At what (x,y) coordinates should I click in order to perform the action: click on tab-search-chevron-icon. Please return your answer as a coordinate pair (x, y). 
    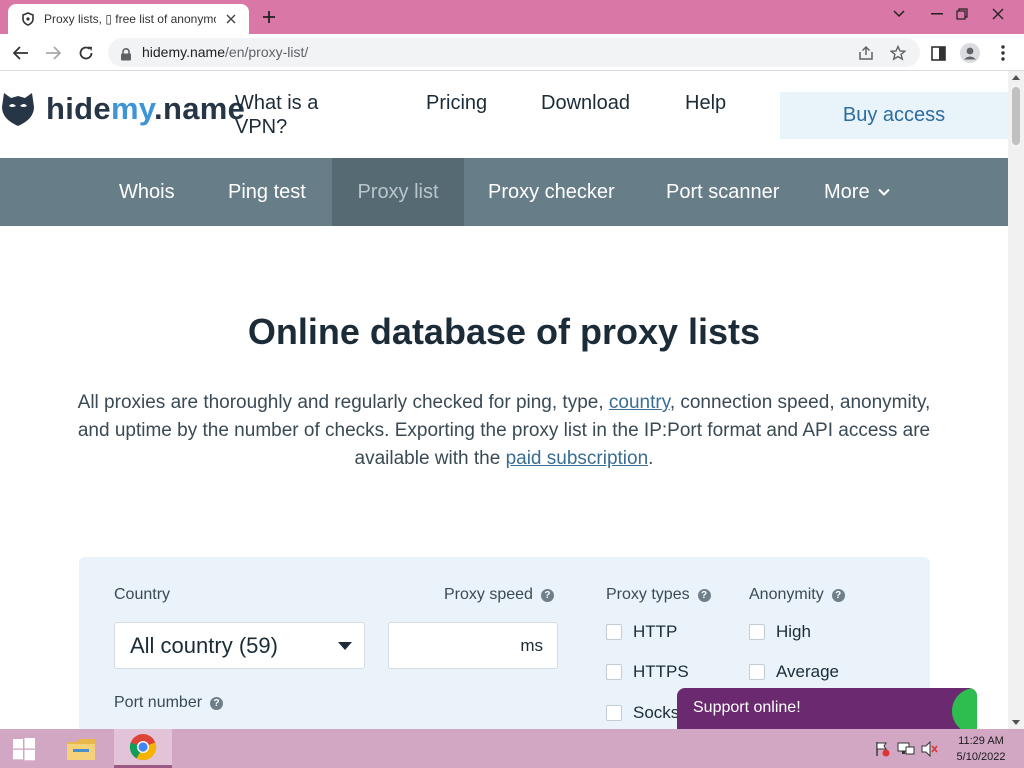
    Looking at the image, I should click on (899, 14).